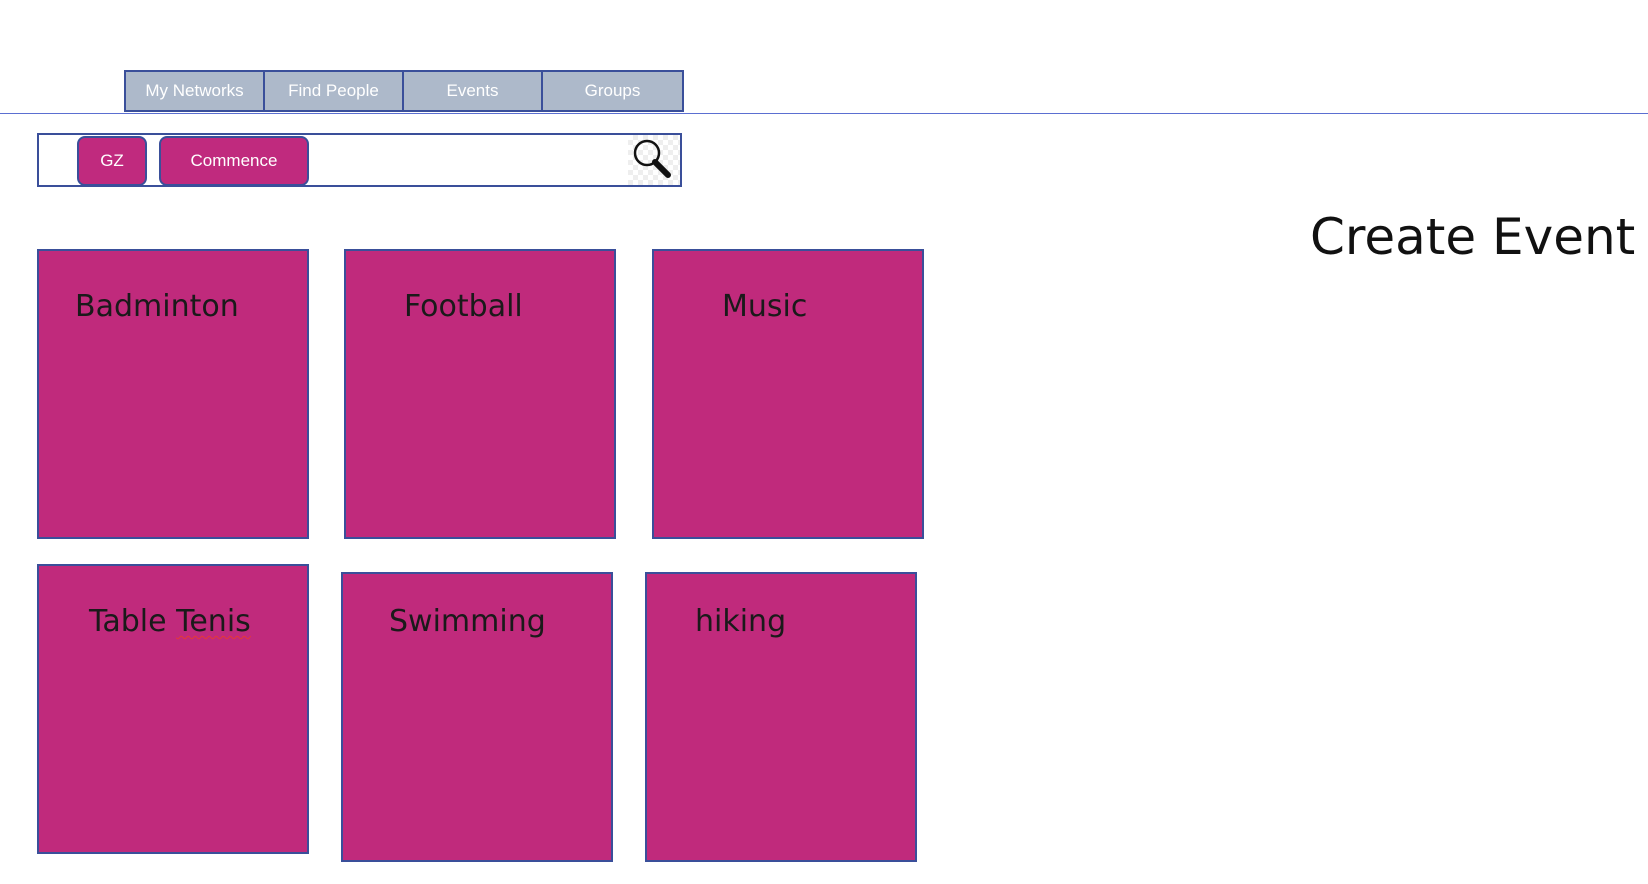 The image size is (1648, 884). I want to click on event-tile-table-tennis: Table Tenis, so click(173, 709).